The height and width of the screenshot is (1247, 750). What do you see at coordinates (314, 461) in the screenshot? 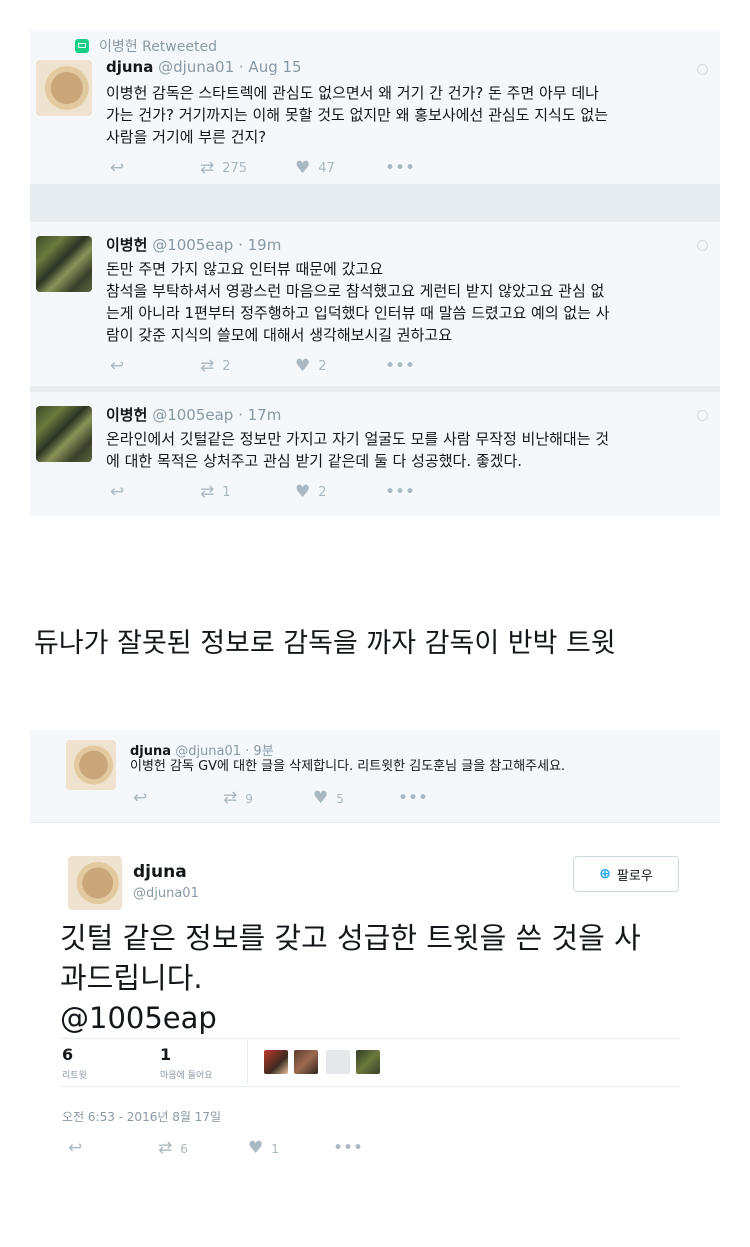
I see `text-line: 에 대한 목적은 상처주고 관심 받기 같은데 둘 다 성공했다. 좋겠다.` at bounding box center [314, 461].